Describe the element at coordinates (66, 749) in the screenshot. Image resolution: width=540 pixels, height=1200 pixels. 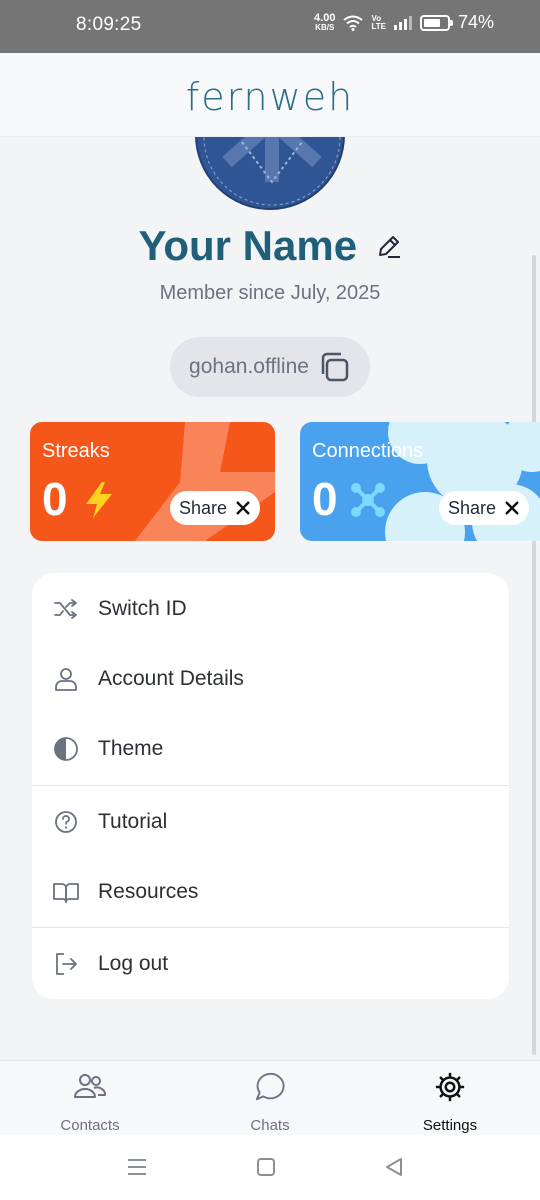
I see `contrast-icon` at that location.